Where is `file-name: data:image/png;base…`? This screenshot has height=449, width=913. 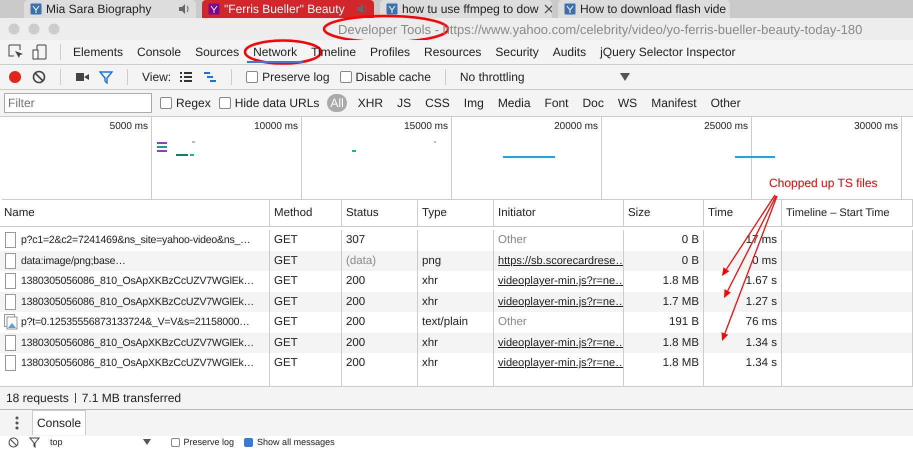
file-name: data:image/png;base… is located at coordinates (73, 260).